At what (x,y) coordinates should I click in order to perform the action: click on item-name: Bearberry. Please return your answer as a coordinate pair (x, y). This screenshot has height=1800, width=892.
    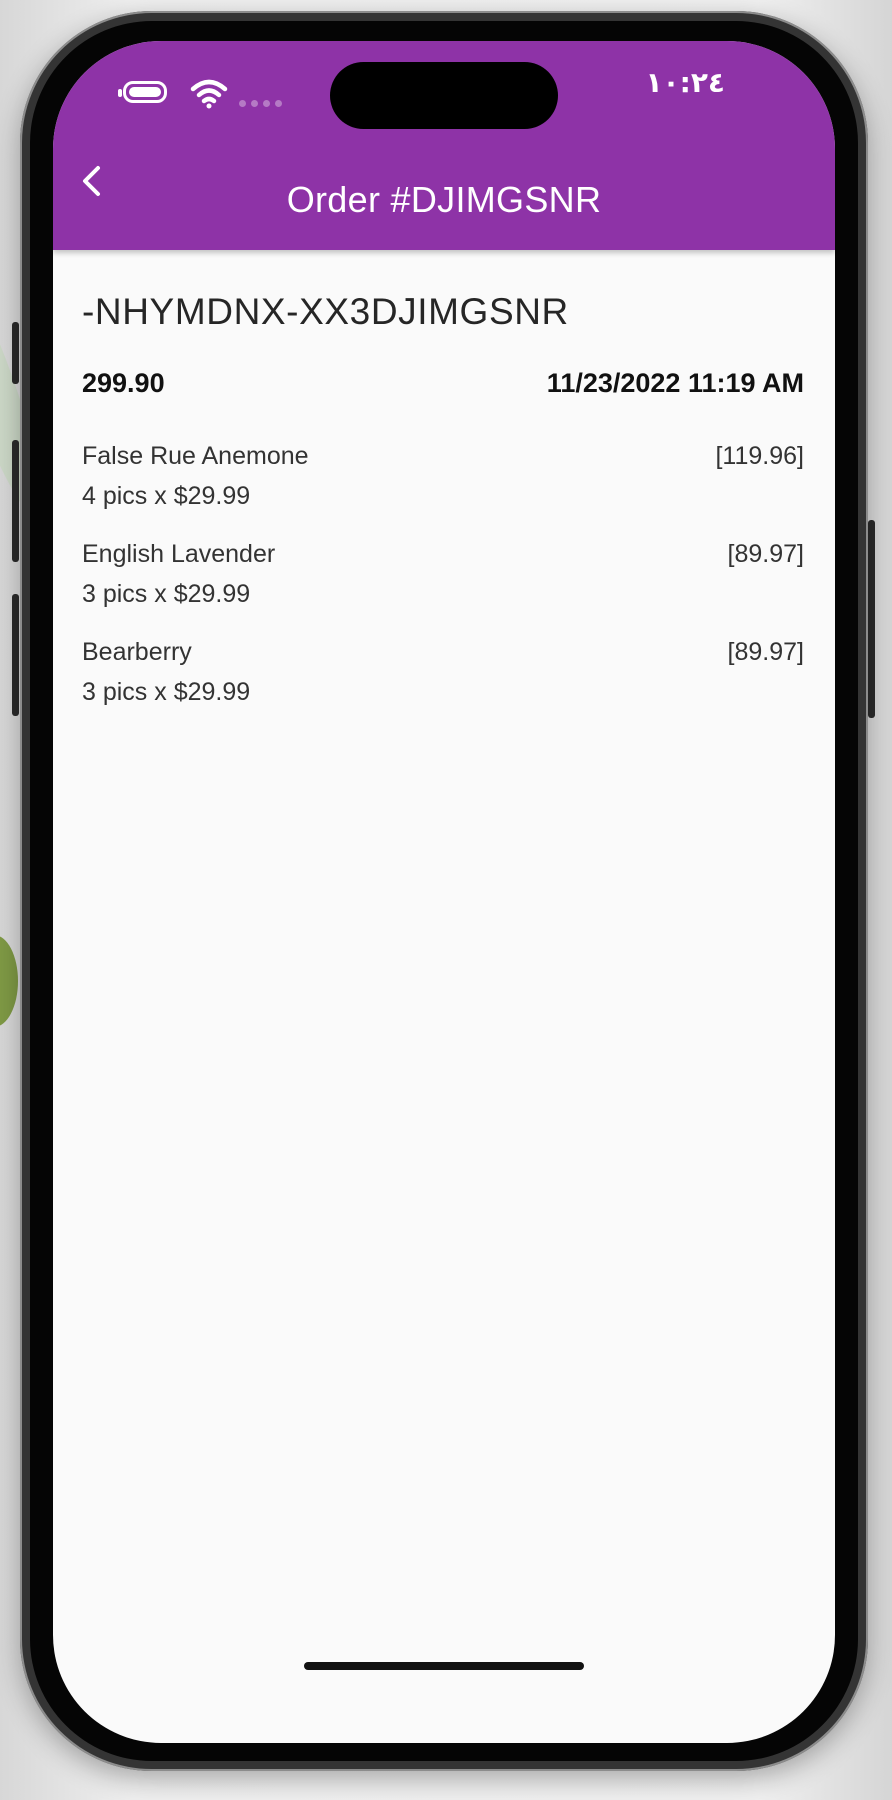
    Looking at the image, I should click on (137, 652).